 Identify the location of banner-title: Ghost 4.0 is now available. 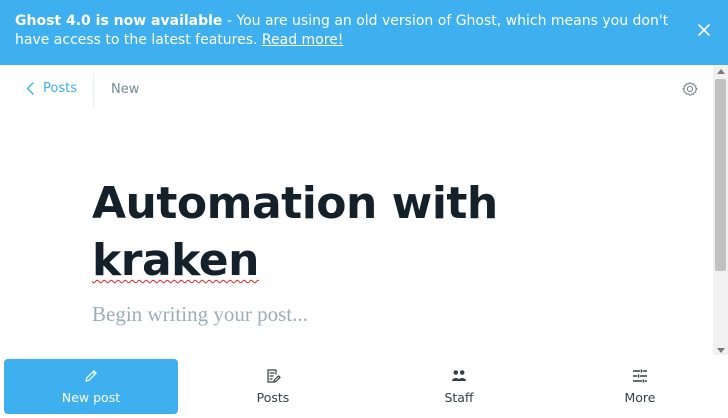
(119, 21).